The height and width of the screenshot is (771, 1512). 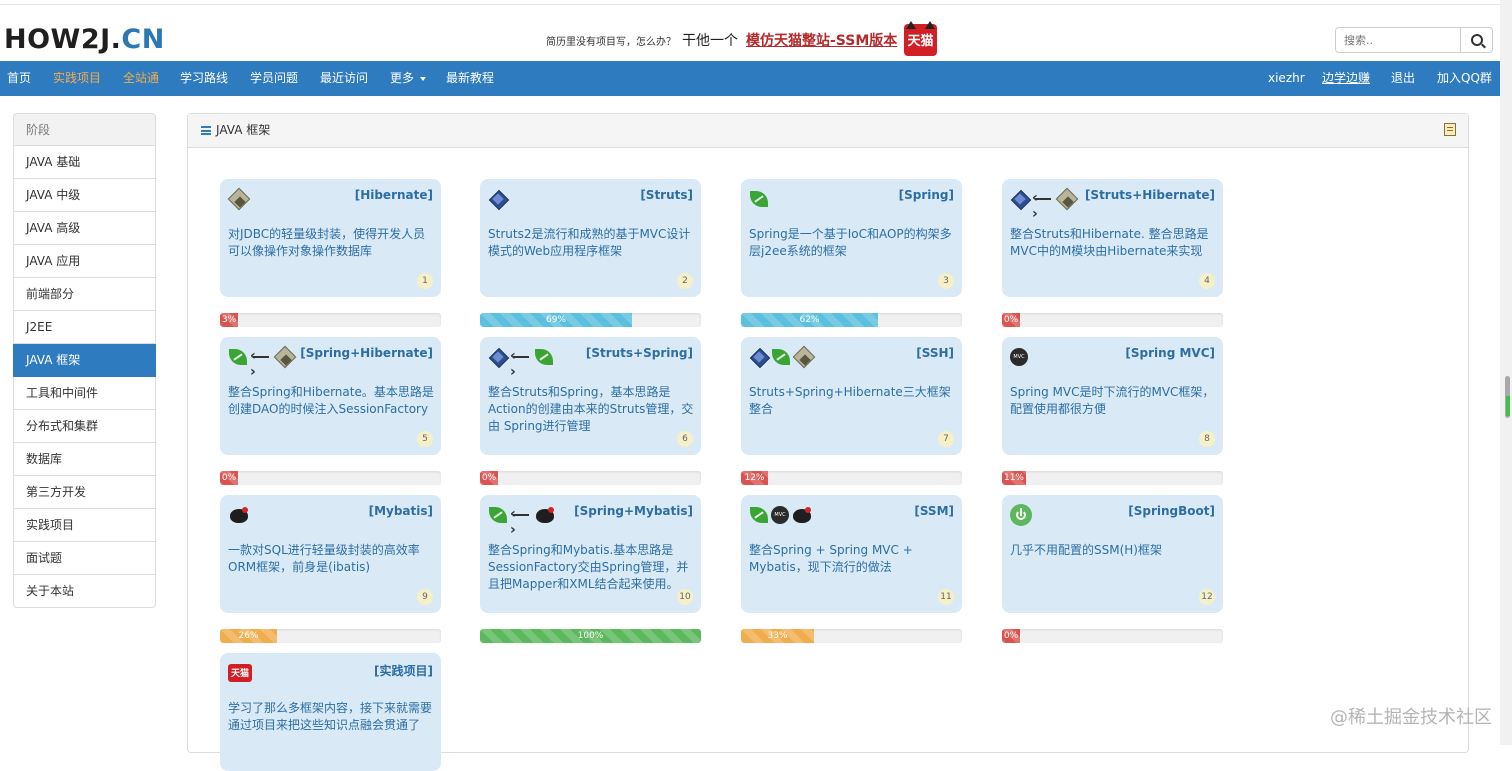 What do you see at coordinates (1171, 511) in the screenshot?
I see `card-title: [SpringBoot]` at bounding box center [1171, 511].